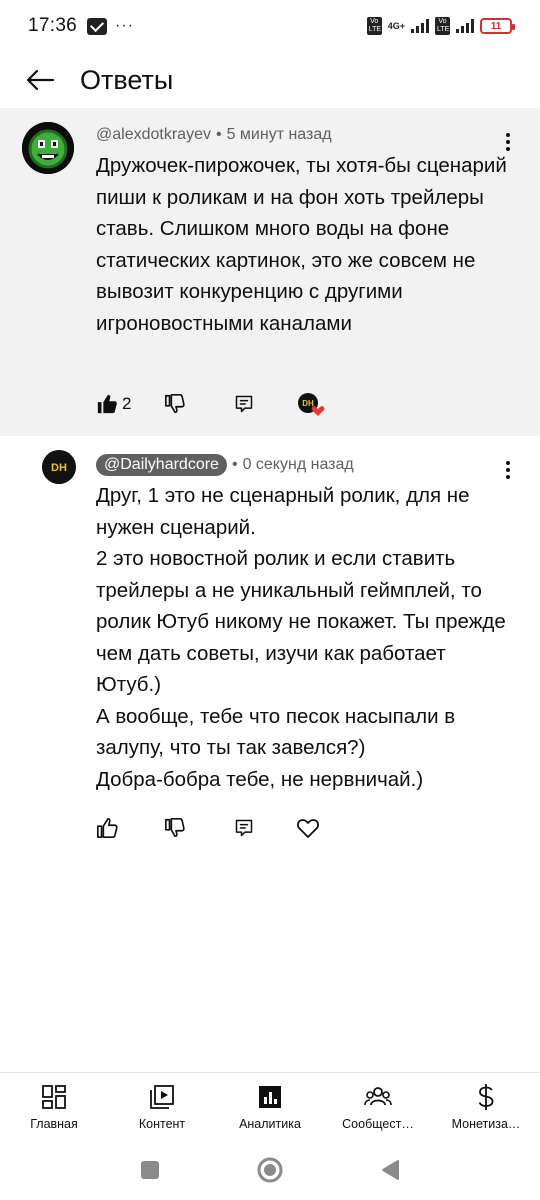 This screenshot has width=540, height=1200. I want to click on mail-notification-icon, so click(97, 26).